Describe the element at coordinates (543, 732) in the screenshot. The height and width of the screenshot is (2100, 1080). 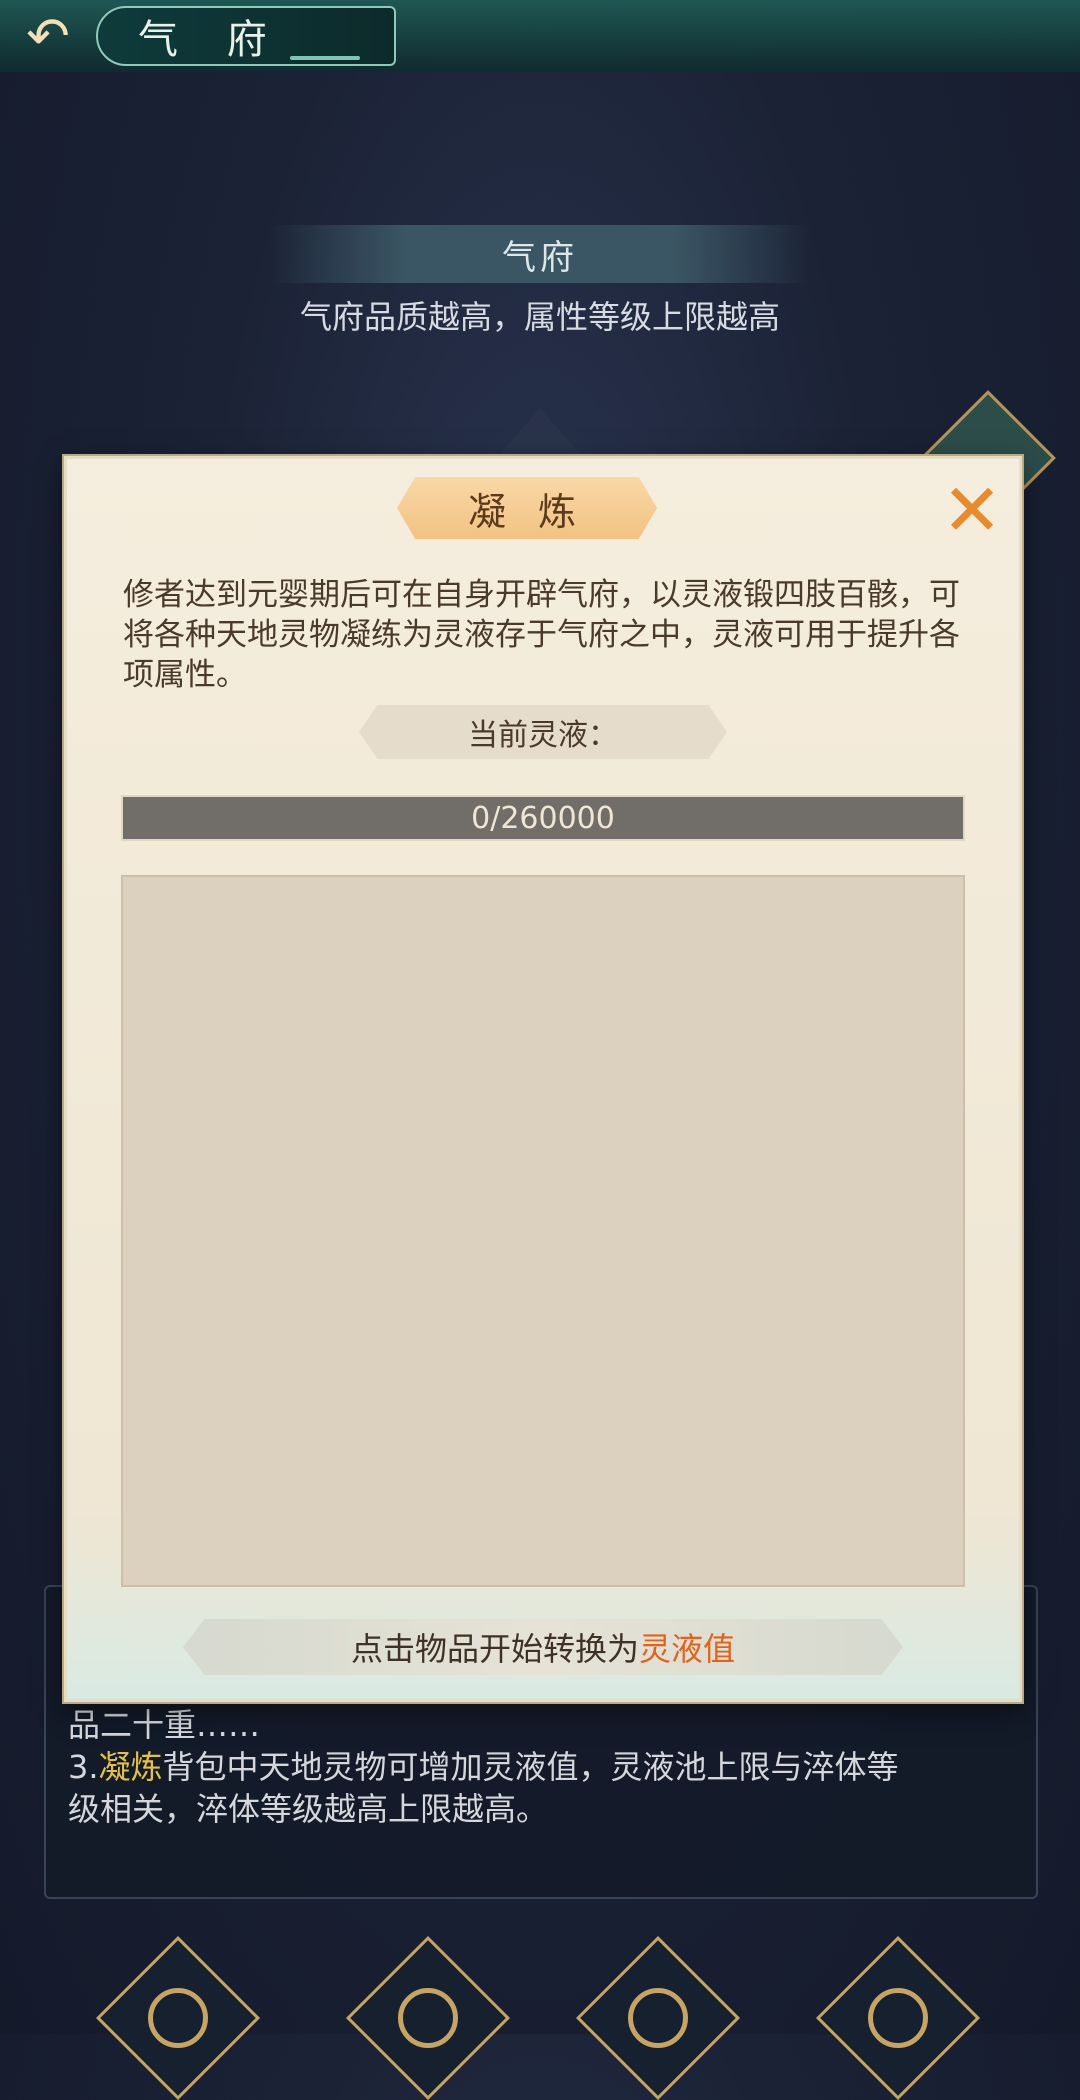
I see `current-liquid-label: 当前灵液：` at that location.